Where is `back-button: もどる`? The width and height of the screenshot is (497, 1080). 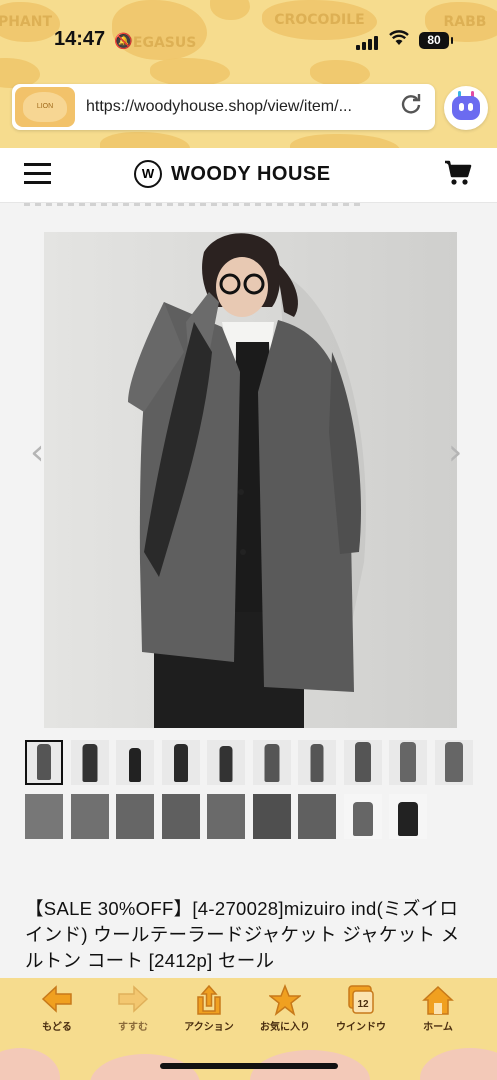
back-button: もどる is located at coordinates (57, 1014).